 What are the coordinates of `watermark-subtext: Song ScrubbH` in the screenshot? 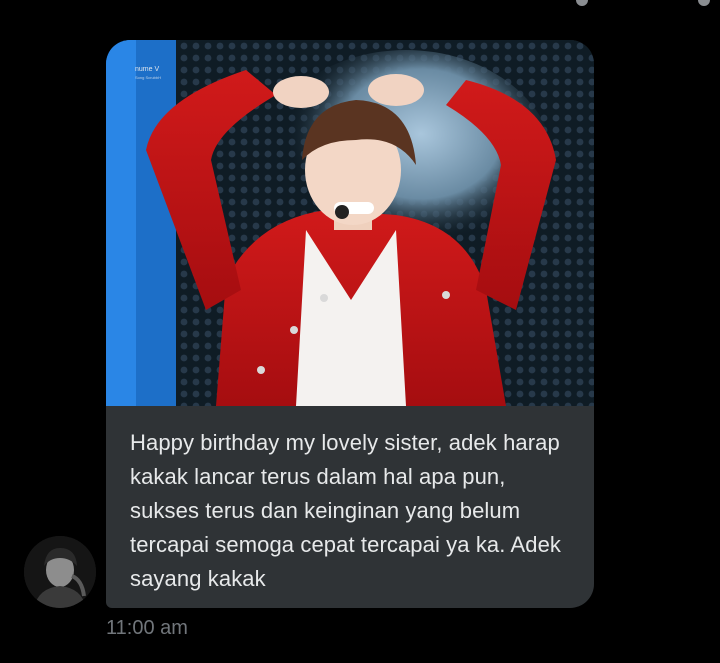 It's located at (148, 77).